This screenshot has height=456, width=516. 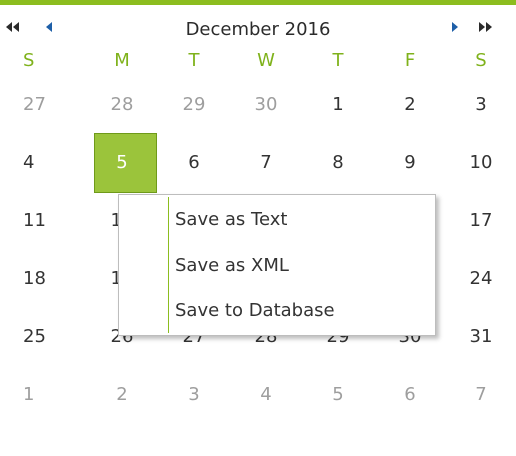 What do you see at coordinates (266, 60) in the screenshot?
I see `day-name: W` at bounding box center [266, 60].